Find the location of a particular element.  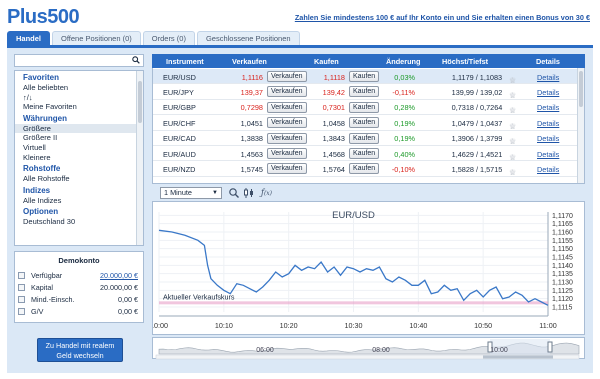

col-instrument: Instrument is located at coordinates (185, 61).